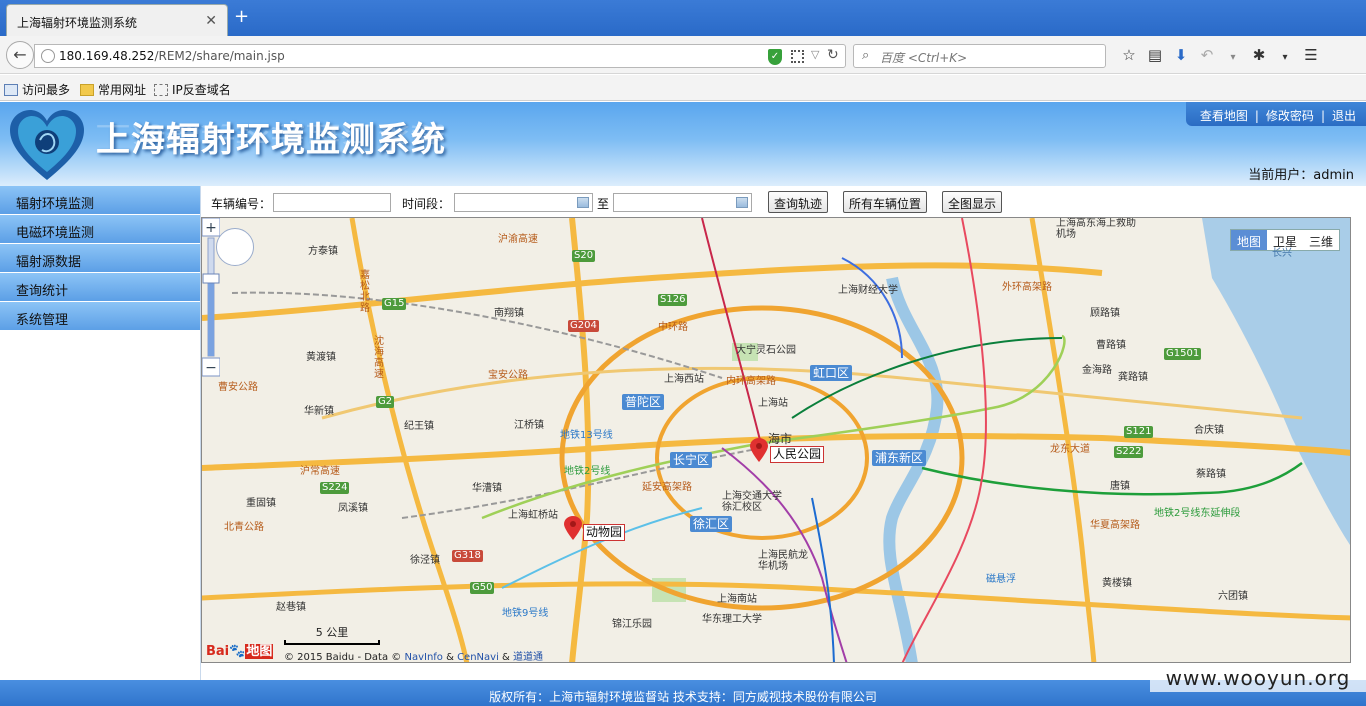 Image resolution: width=1366 pixels, height=706 pixels. Describe the element at coordinates (332, 202) in the screenshot. I see `vehicle-id-input` at that location.